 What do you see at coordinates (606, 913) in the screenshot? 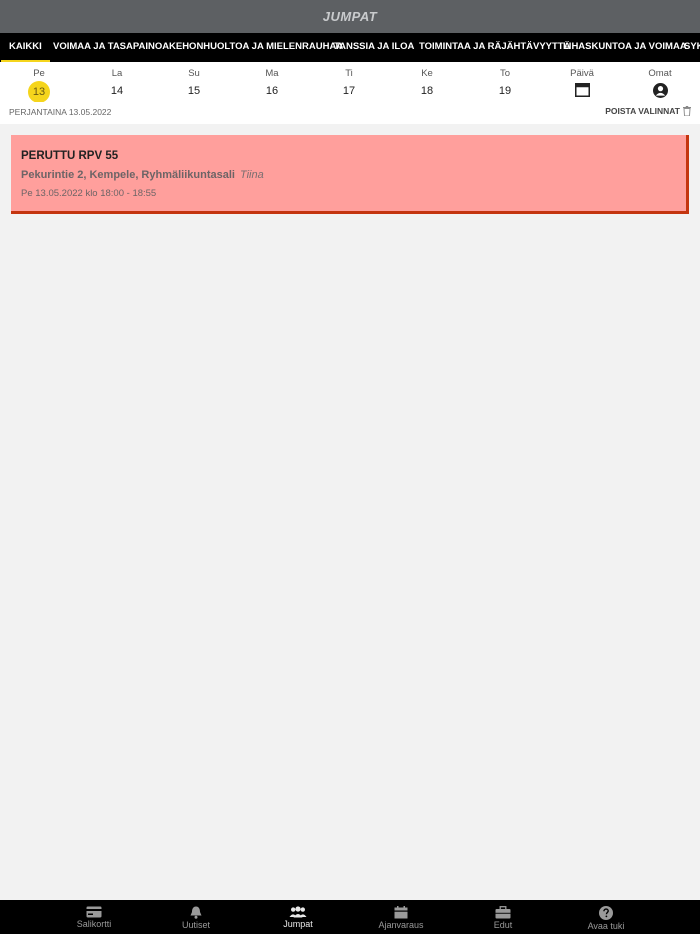
I see `help-icon` at bounding box center [606, 913].